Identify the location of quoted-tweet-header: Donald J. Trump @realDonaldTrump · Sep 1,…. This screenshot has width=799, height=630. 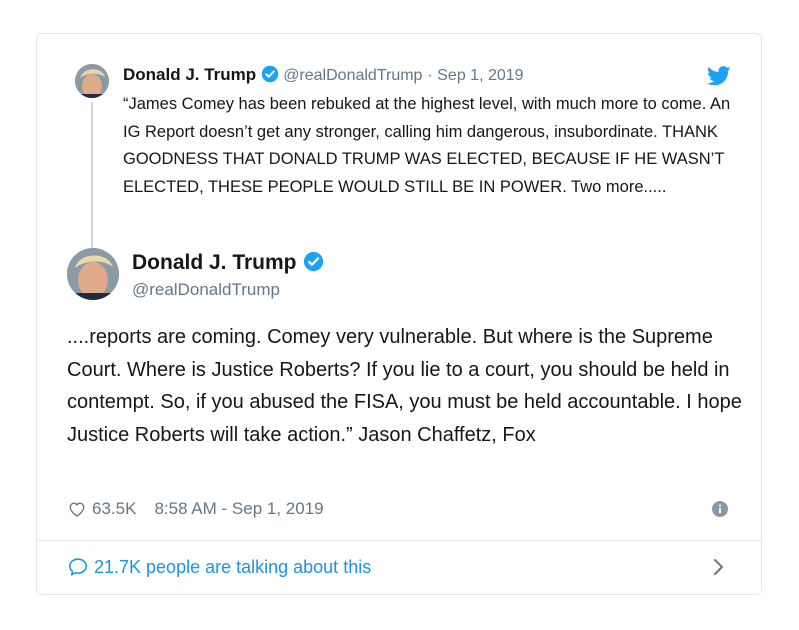
(323, 75).